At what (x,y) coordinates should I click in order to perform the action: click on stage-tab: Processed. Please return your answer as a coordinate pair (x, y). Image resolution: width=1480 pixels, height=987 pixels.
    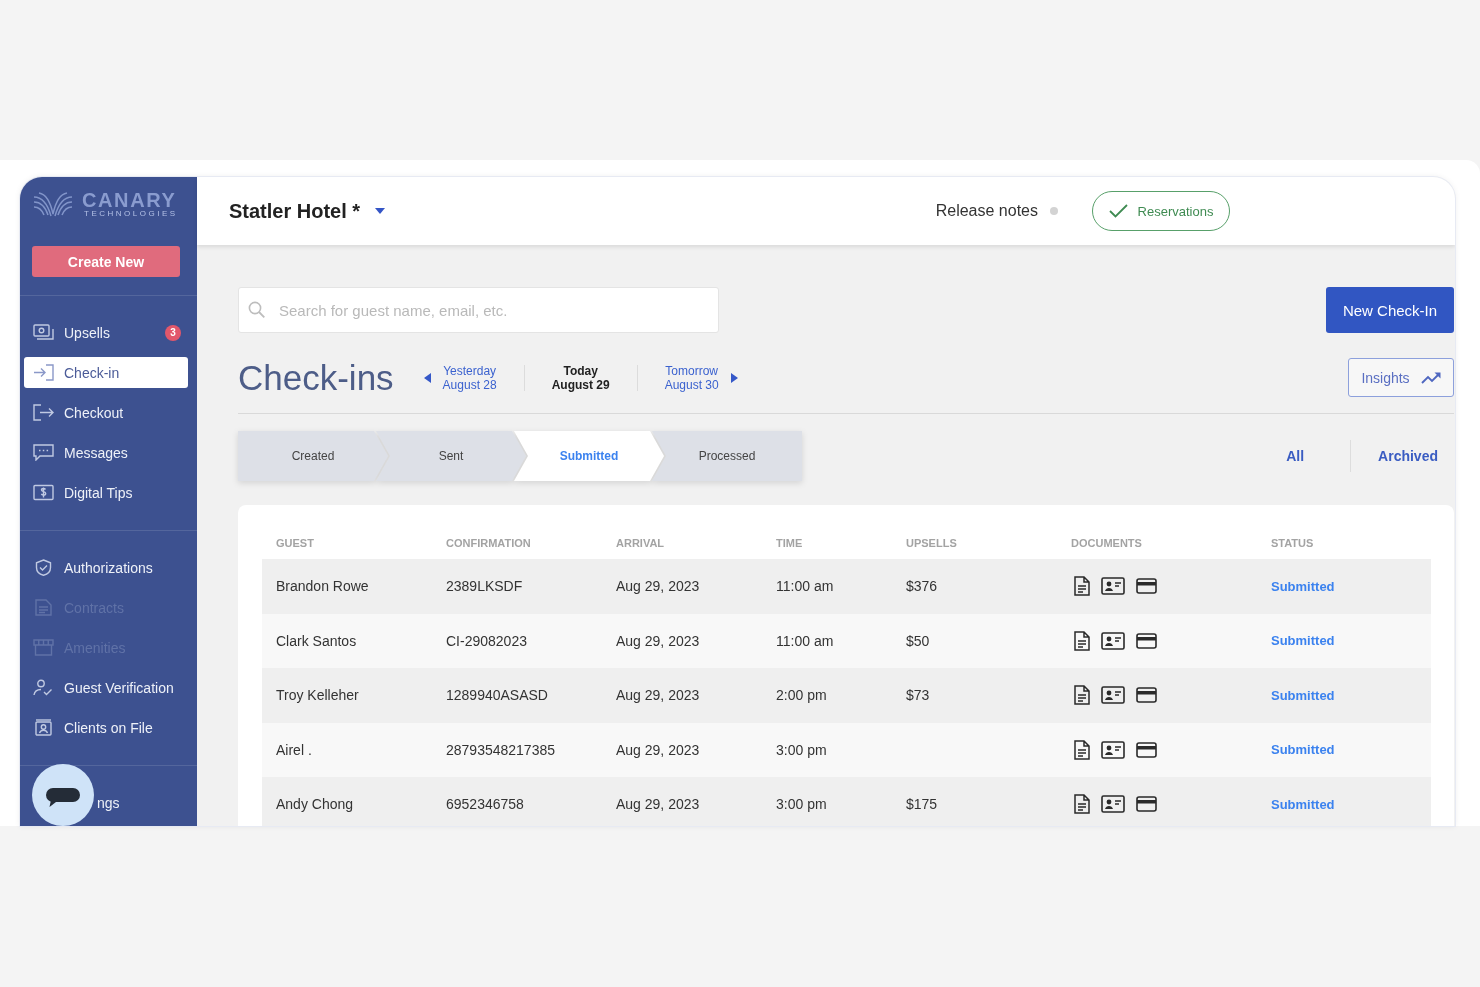
    Looking at the image, I should click on (727, 456).